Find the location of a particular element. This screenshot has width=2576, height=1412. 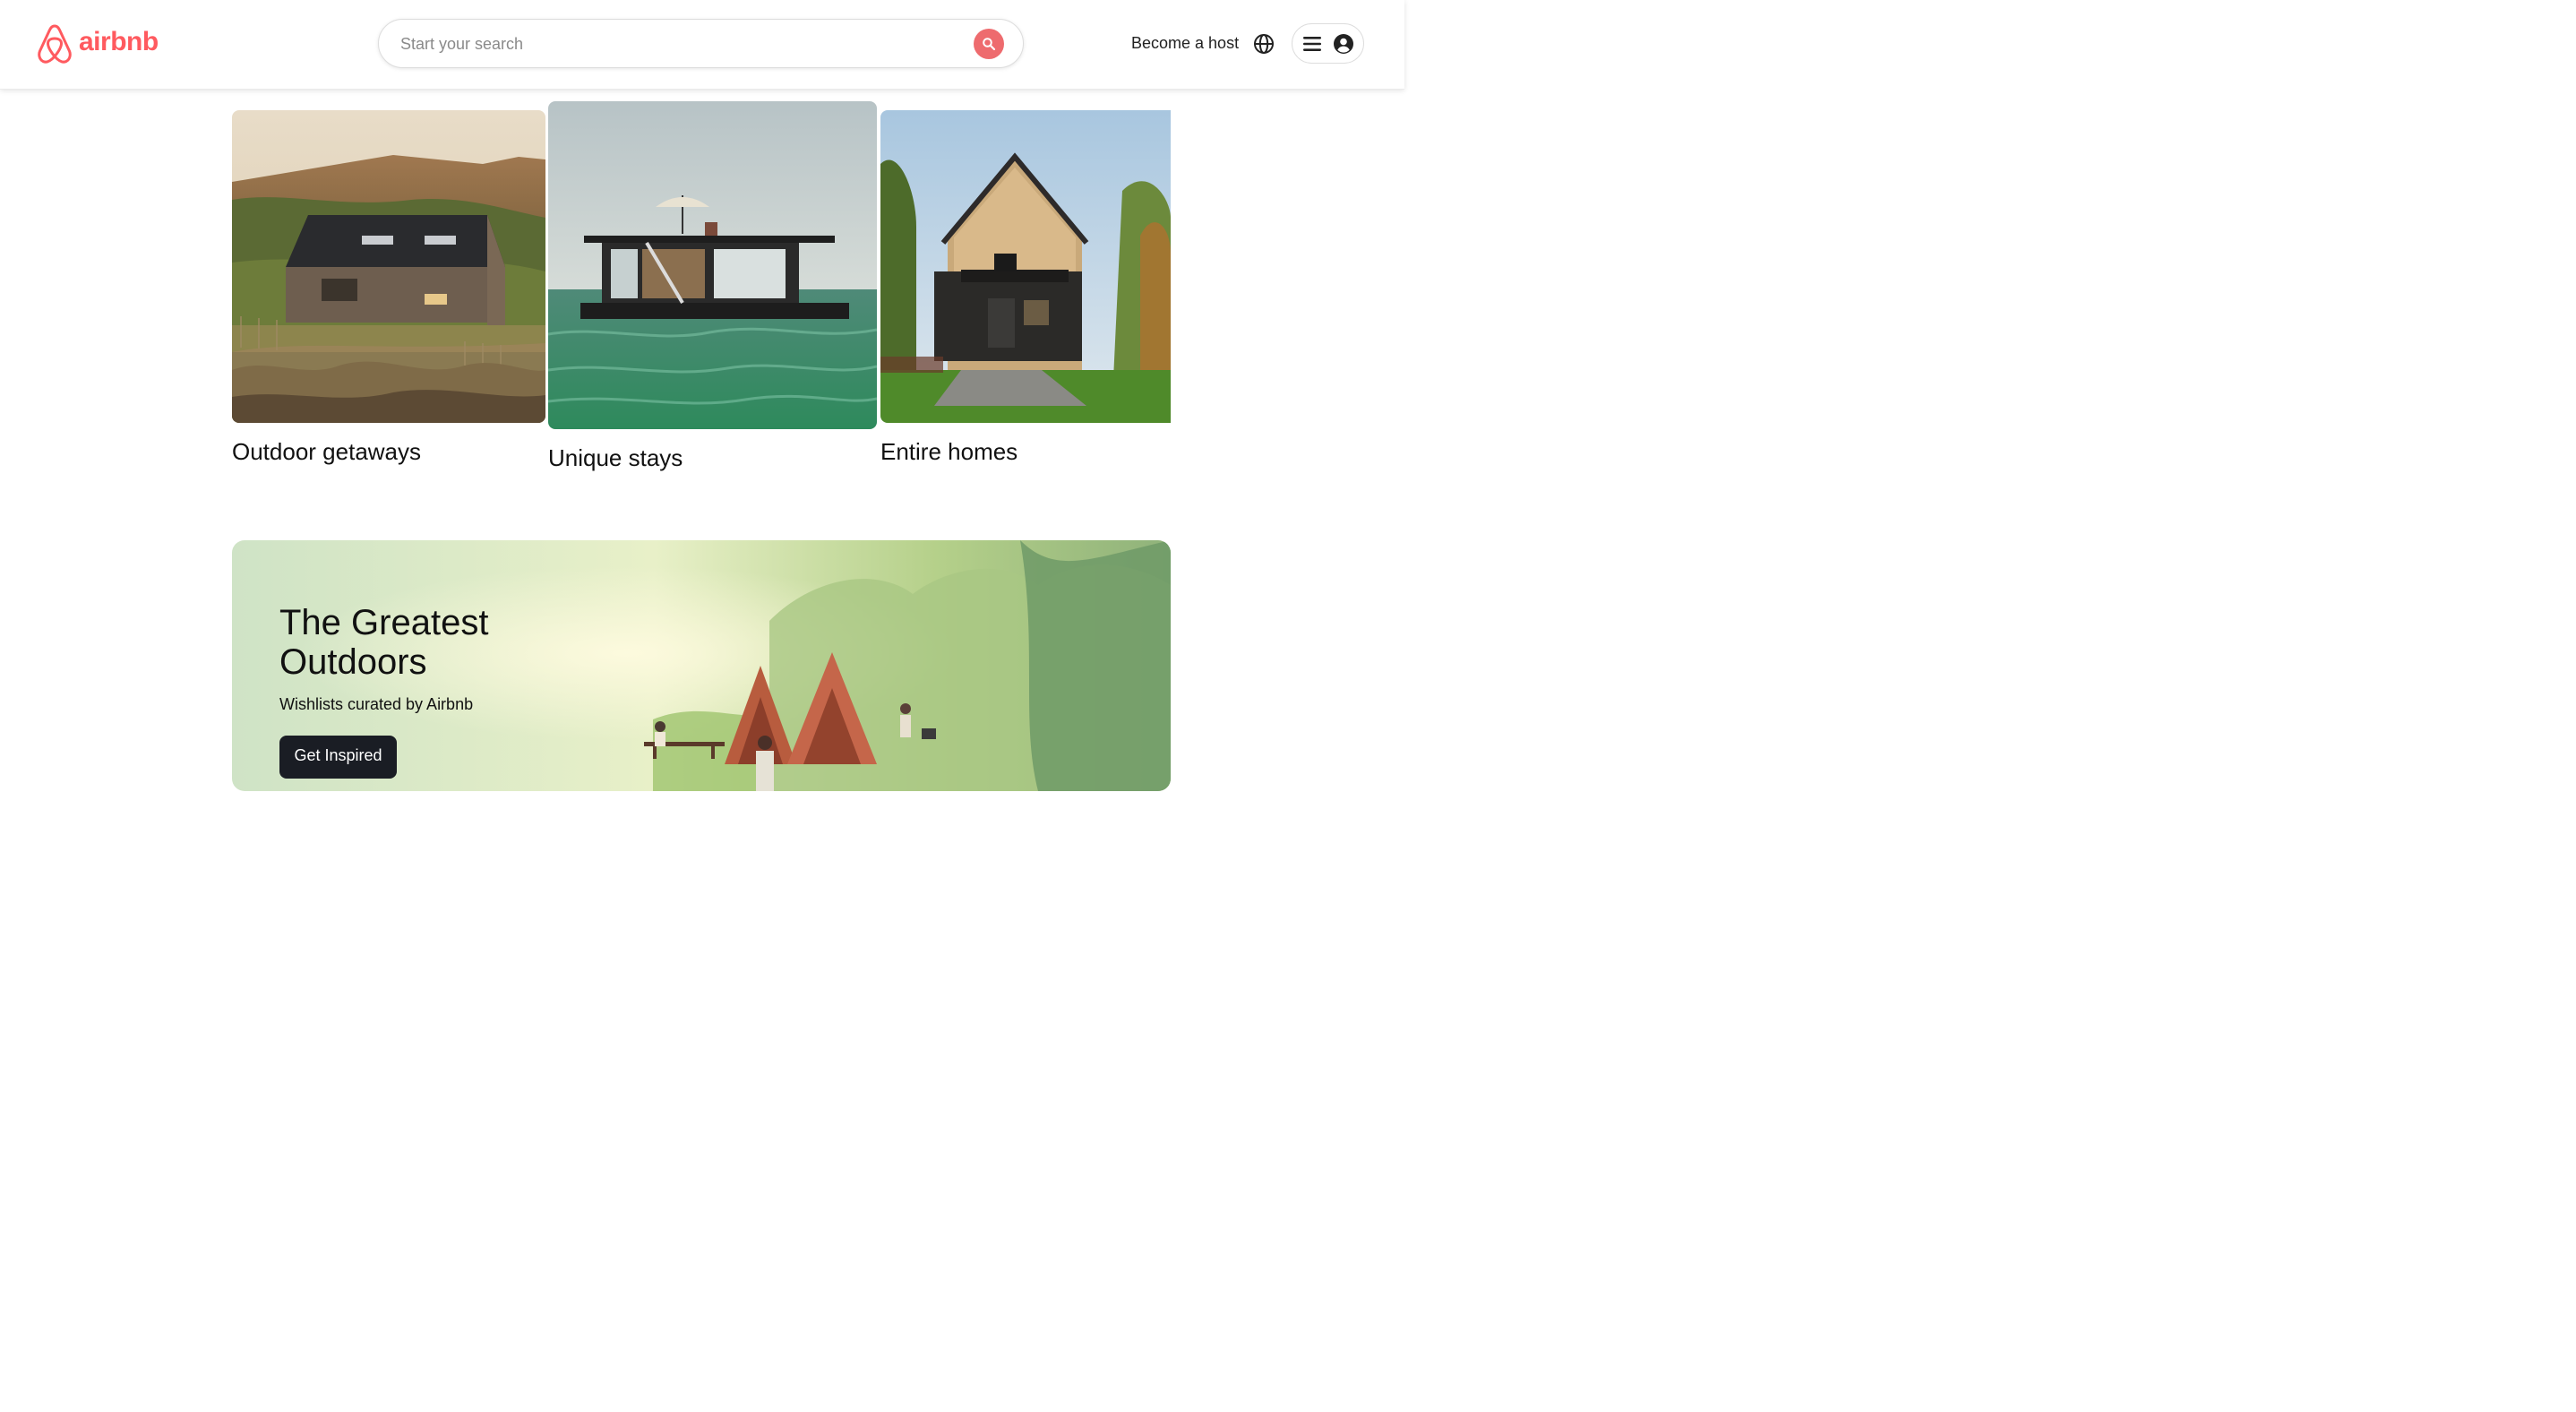

houseboat-photo is located at coordinates (712, 265).